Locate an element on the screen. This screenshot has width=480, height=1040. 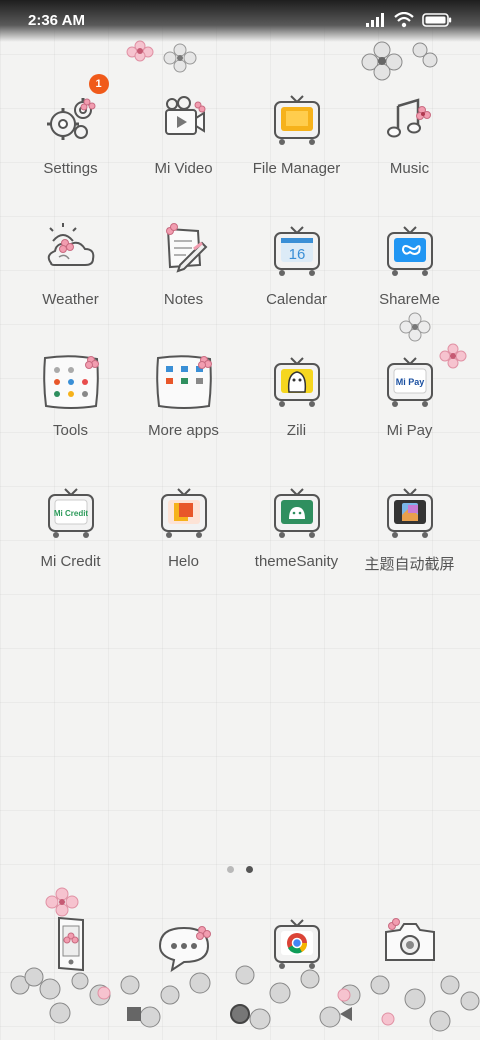
helo-tv-icon is located at coordinates (184, 513).